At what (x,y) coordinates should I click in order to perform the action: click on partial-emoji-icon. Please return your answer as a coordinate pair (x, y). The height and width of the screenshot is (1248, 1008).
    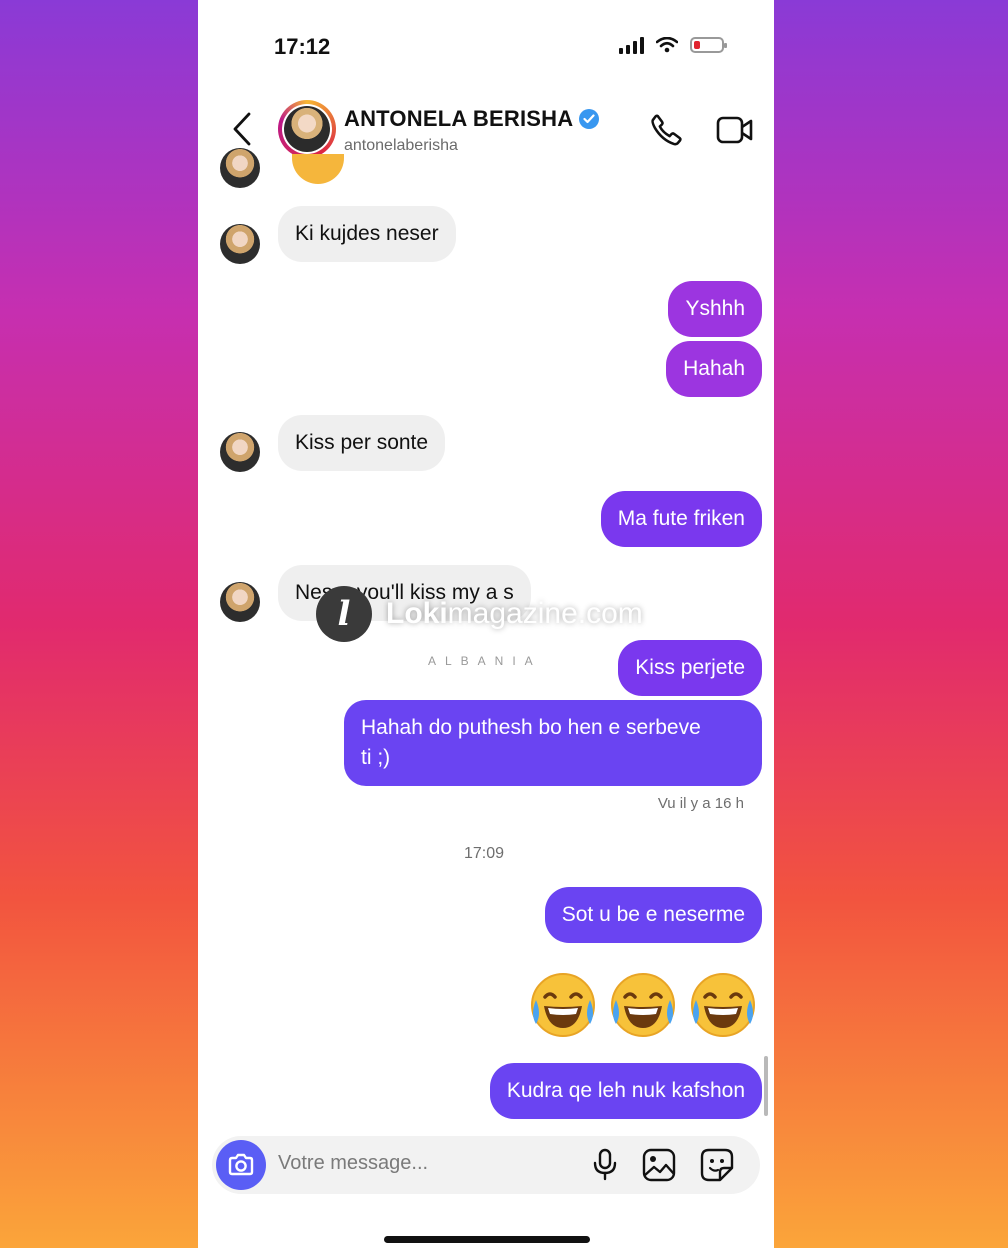
    Looking at the image, I should click on (318, 169).